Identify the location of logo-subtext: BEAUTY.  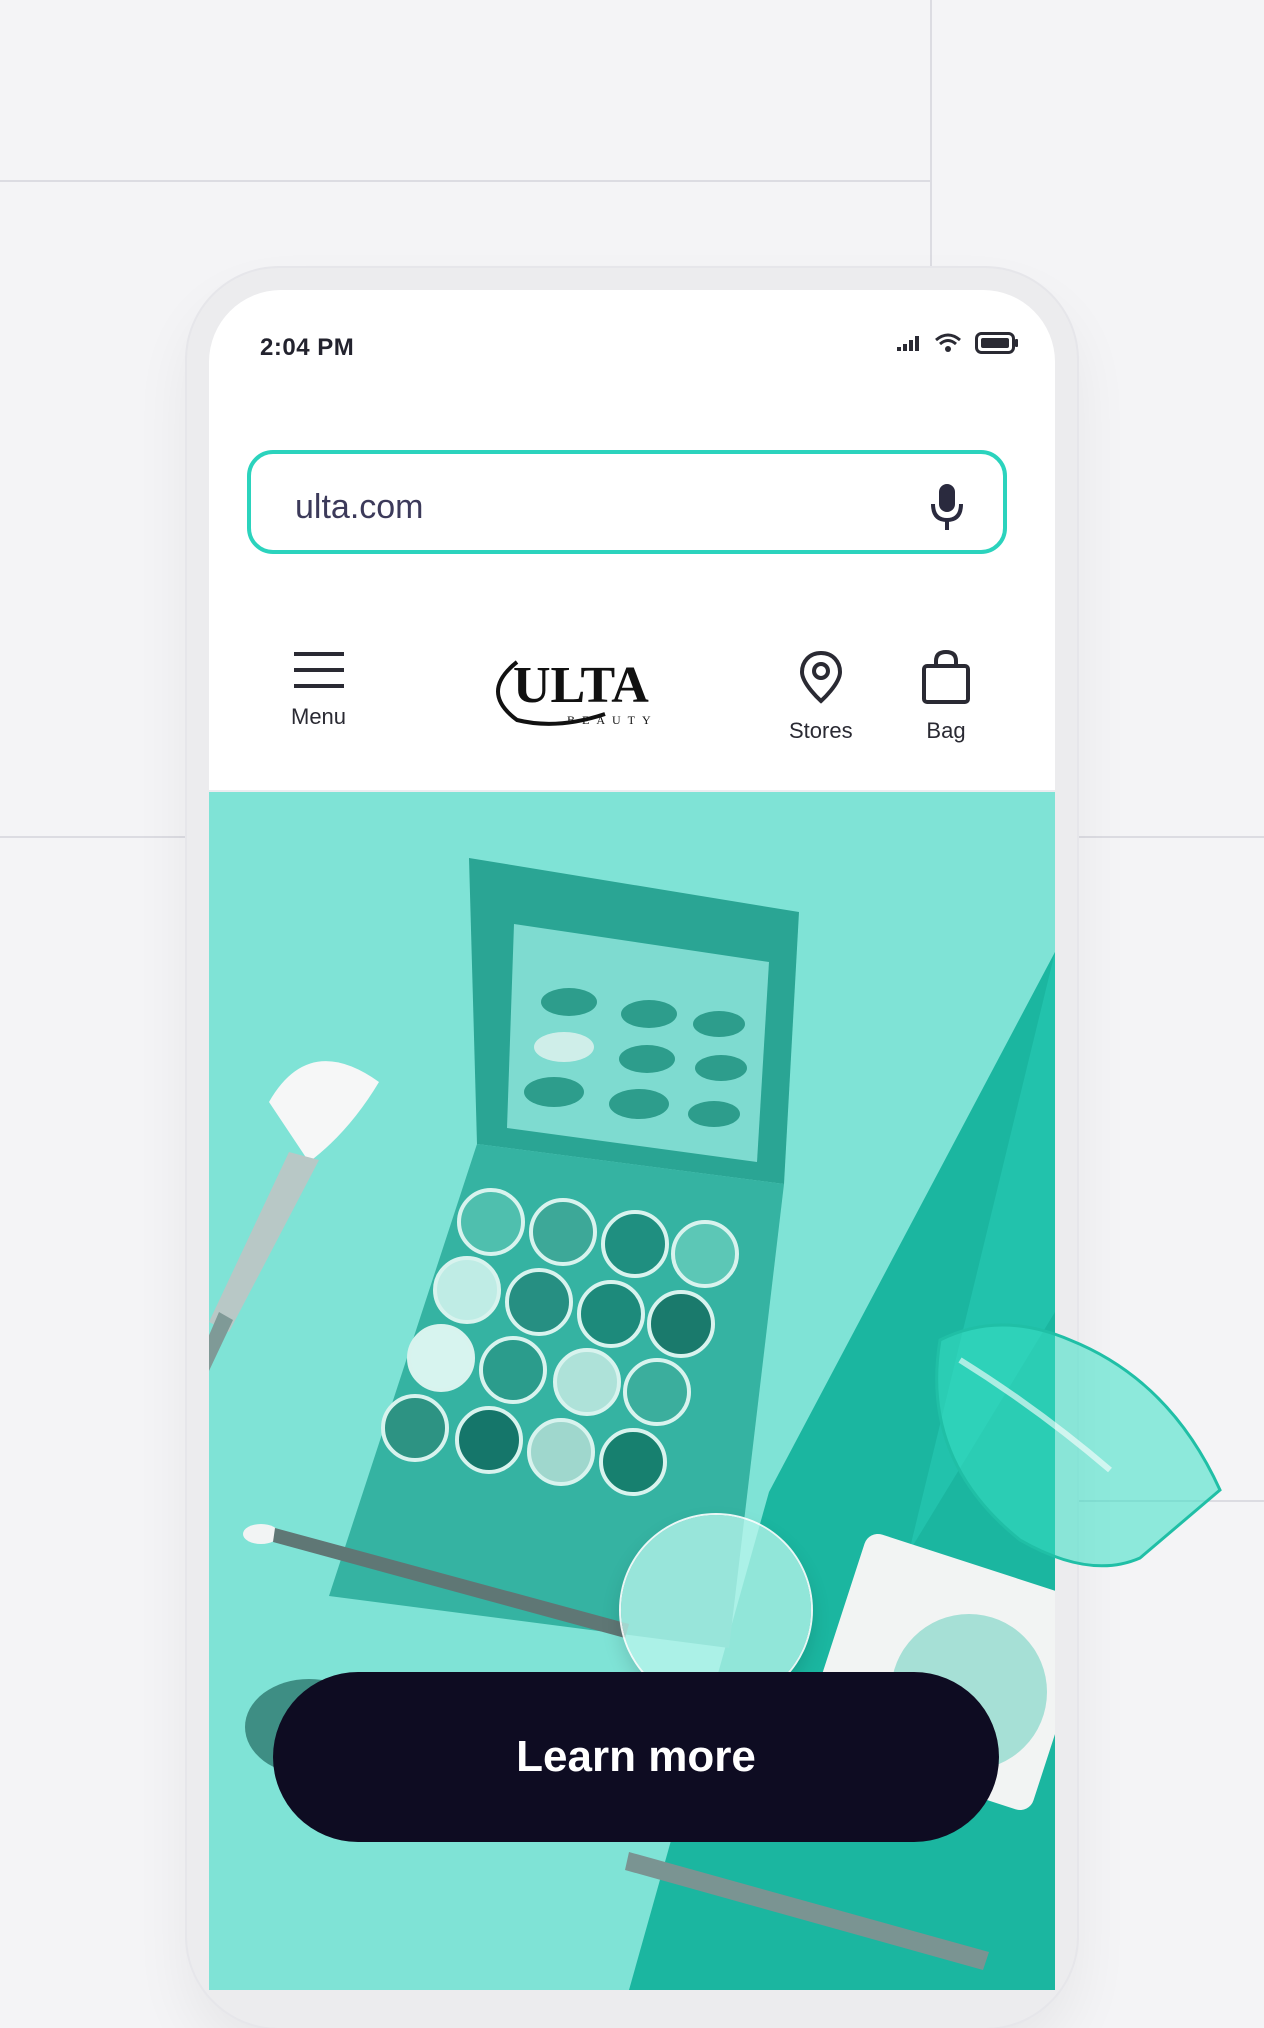
(612, 720).